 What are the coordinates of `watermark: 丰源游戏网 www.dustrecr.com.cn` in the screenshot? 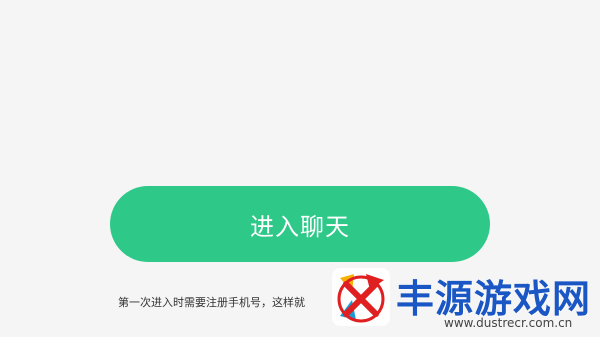 It's located at (463, 299).